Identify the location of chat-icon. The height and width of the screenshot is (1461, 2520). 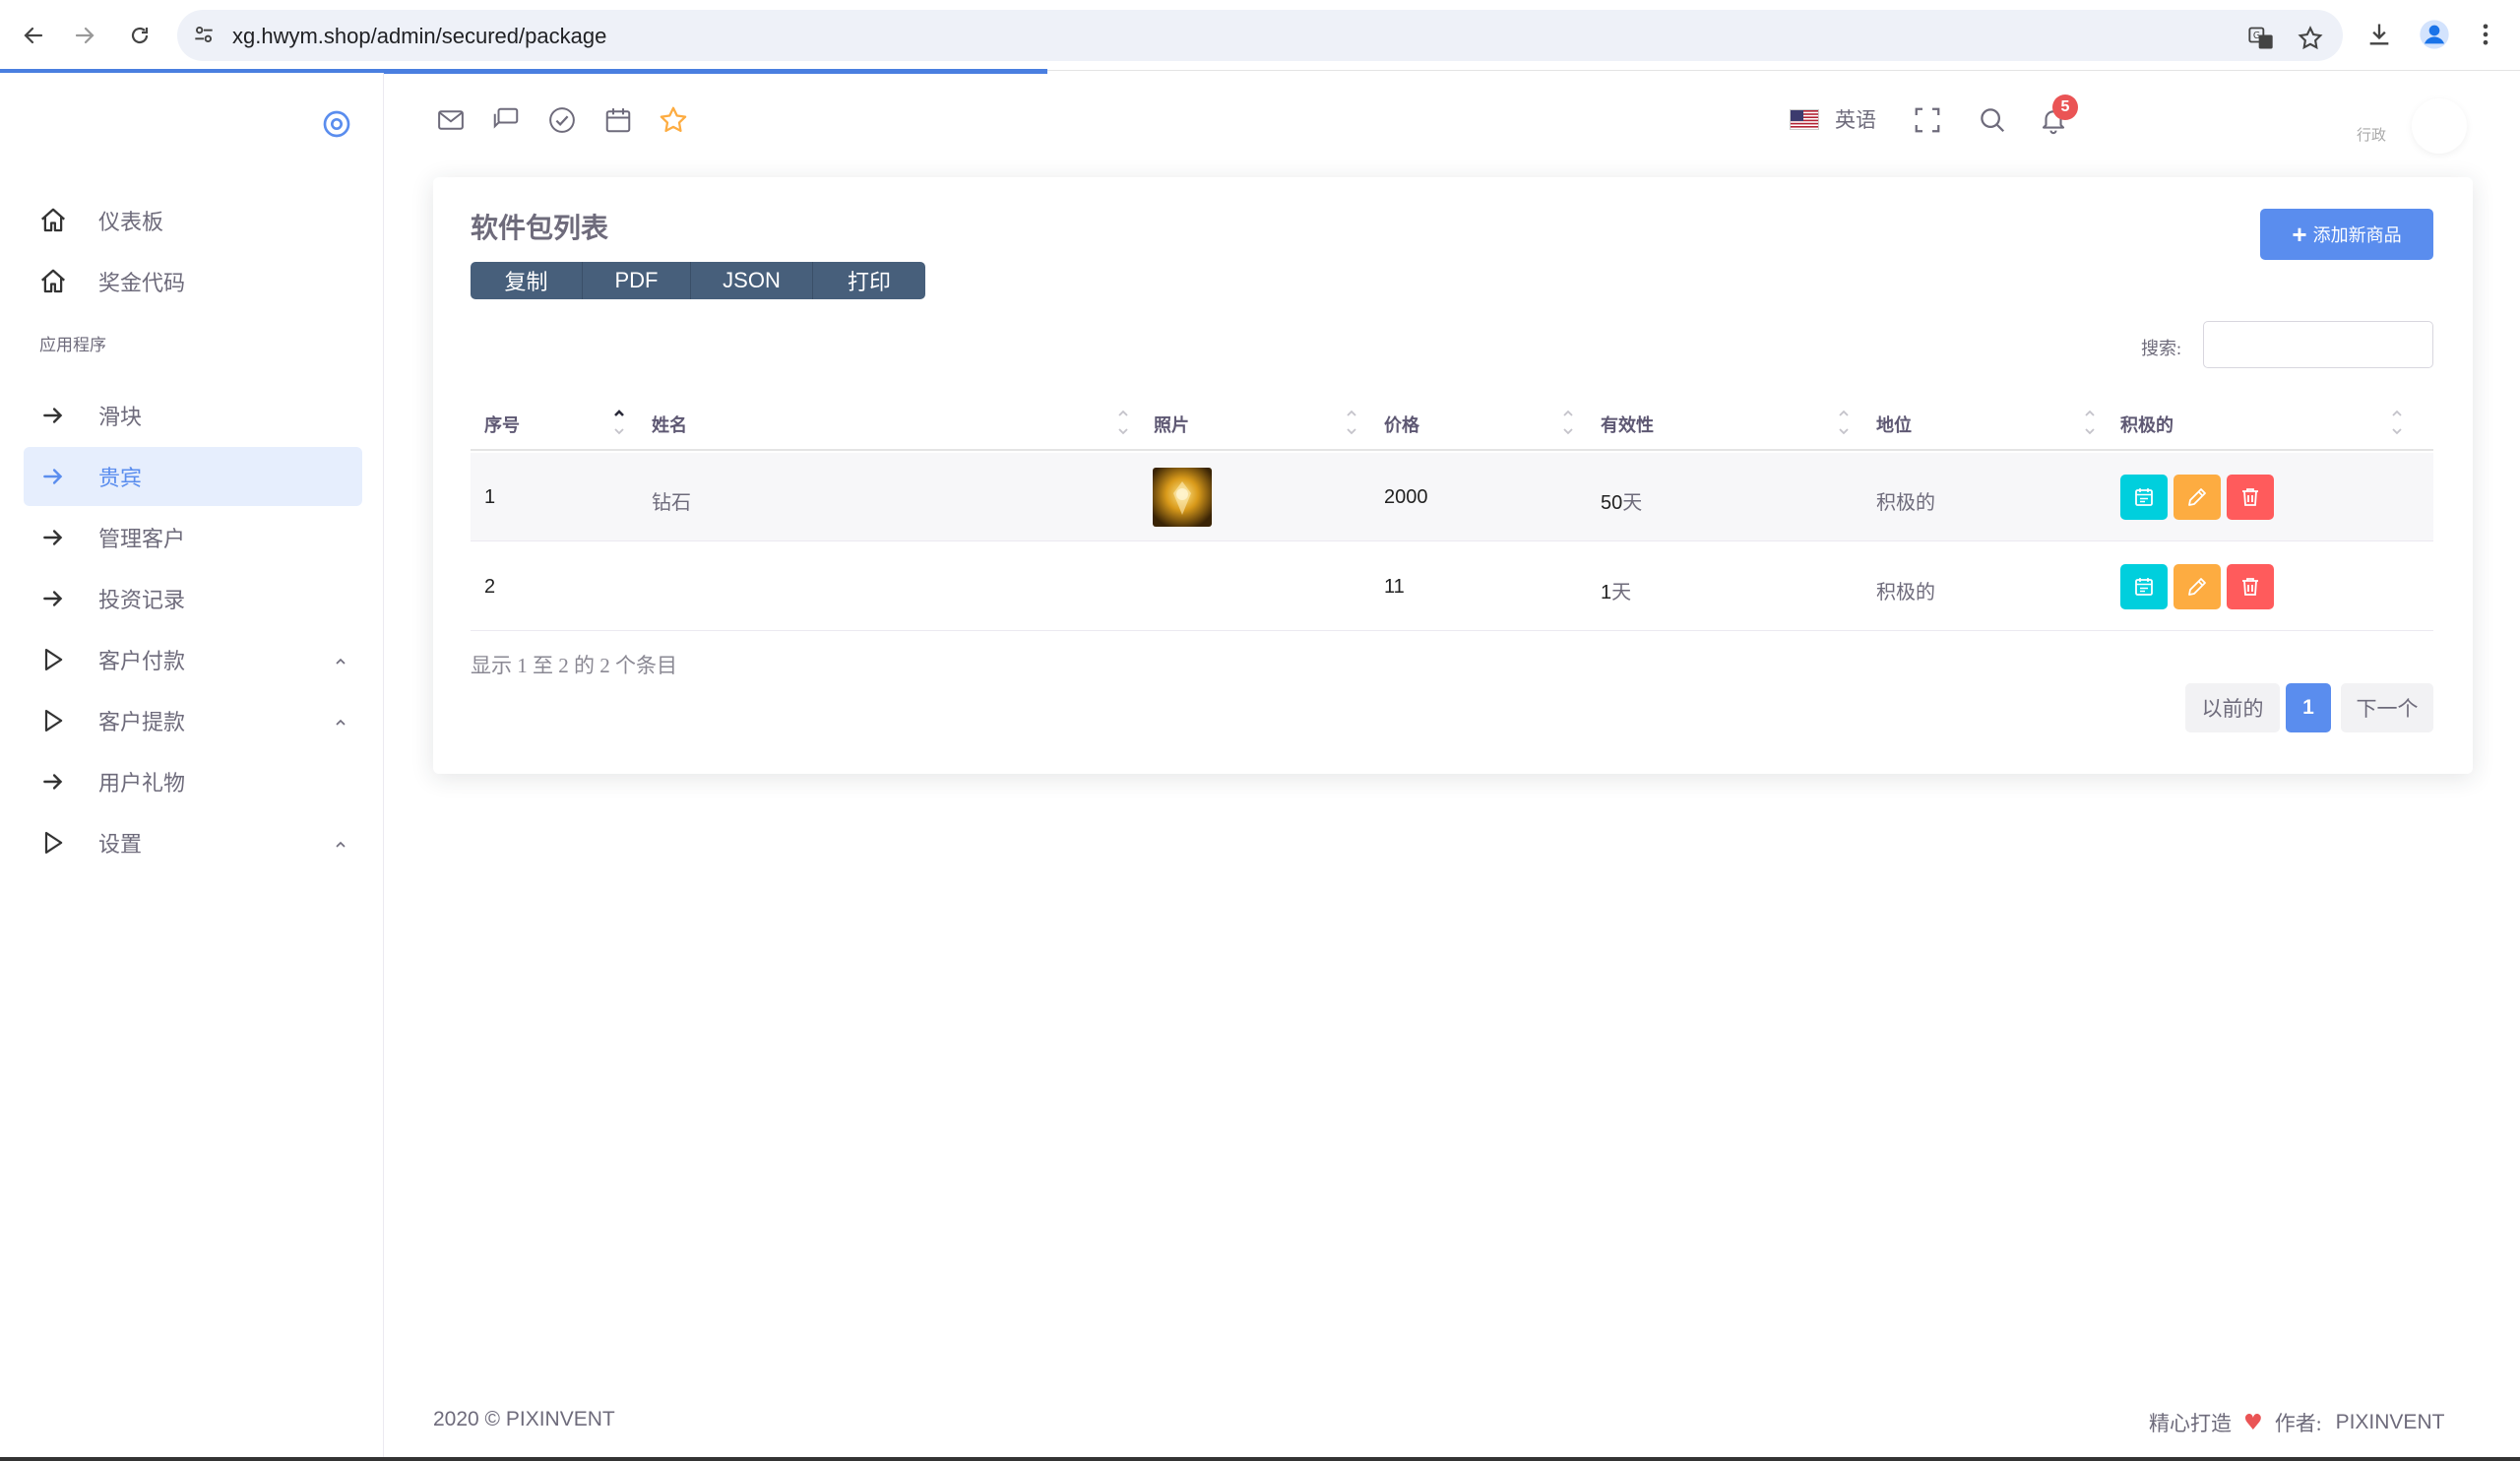
(506, 120).